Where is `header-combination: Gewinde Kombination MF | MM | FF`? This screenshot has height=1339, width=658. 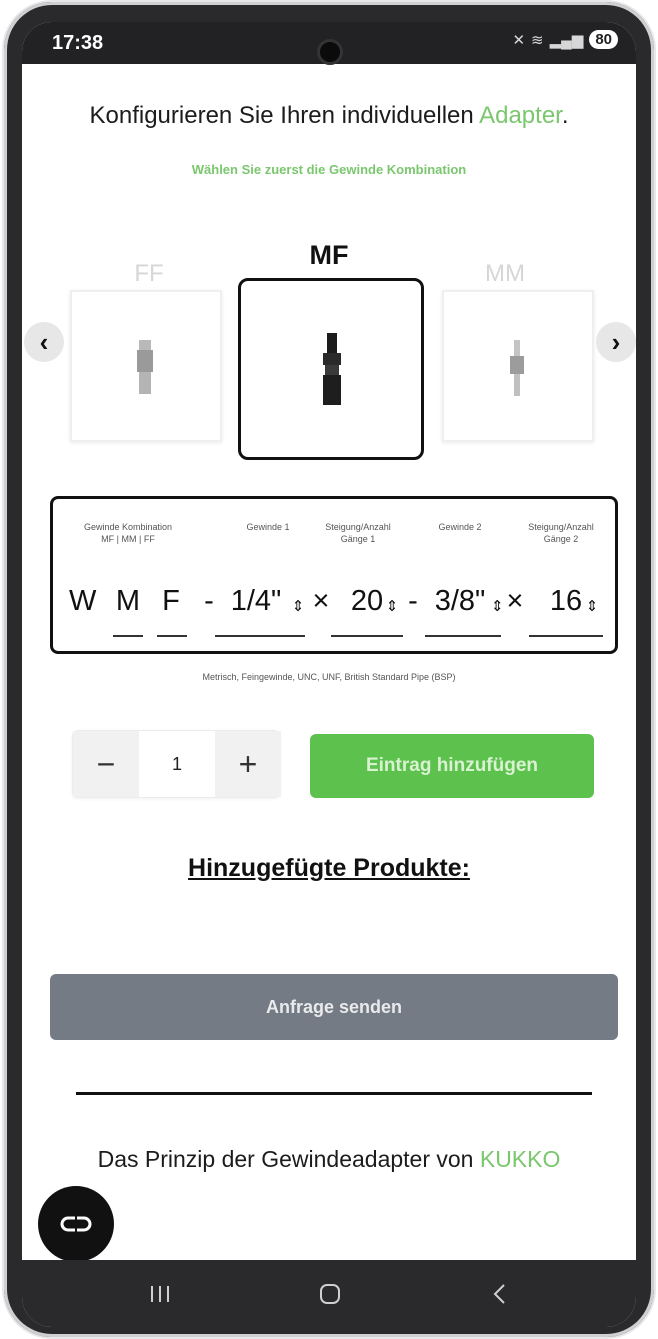 header-combination: Gewinde Kombination MF | MM | FF is located at coordinates (128, 533).